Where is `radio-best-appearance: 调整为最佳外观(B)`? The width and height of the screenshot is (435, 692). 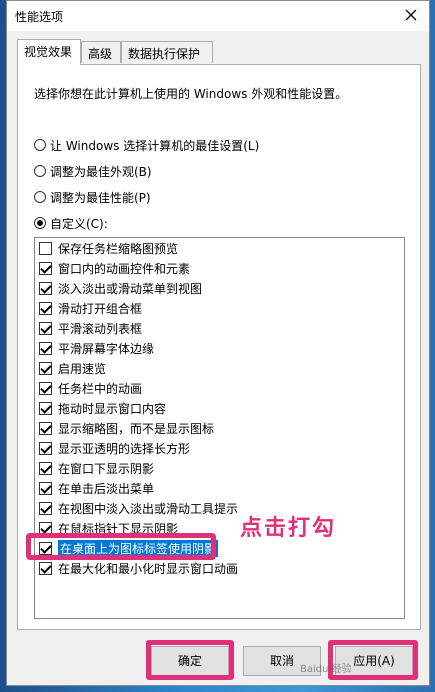
radio-best-appearance: 调整为最佳外观(B) is located at coordinates (93, 171).